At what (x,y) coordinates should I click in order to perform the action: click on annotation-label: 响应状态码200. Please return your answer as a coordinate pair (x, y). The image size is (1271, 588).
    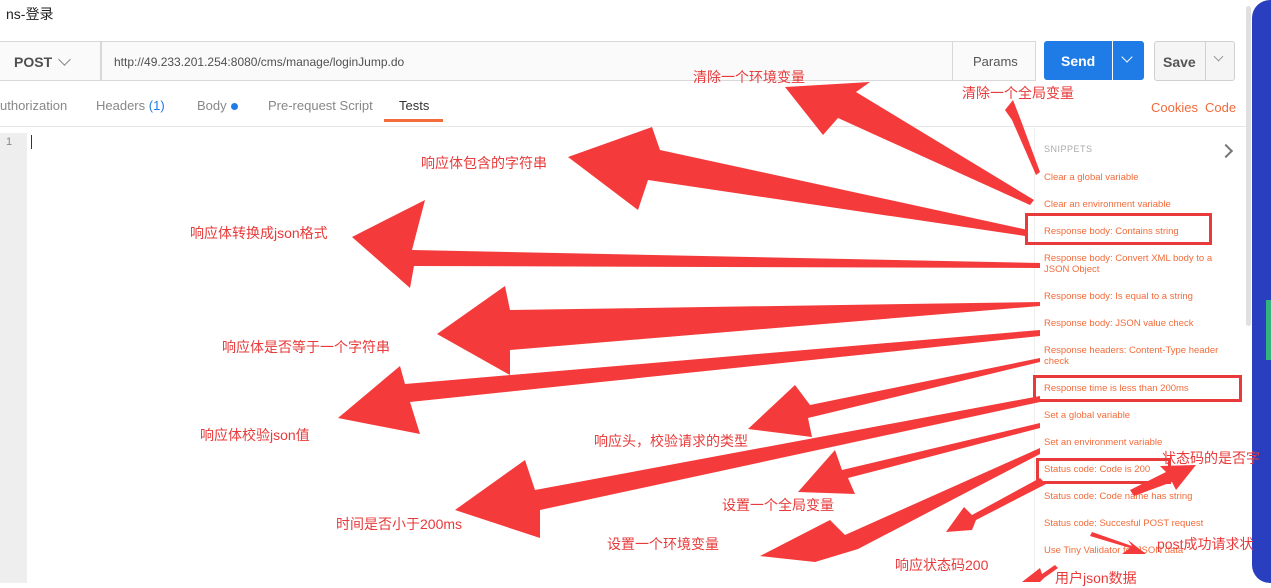
    Looking at the image, I should click on (942, 565).